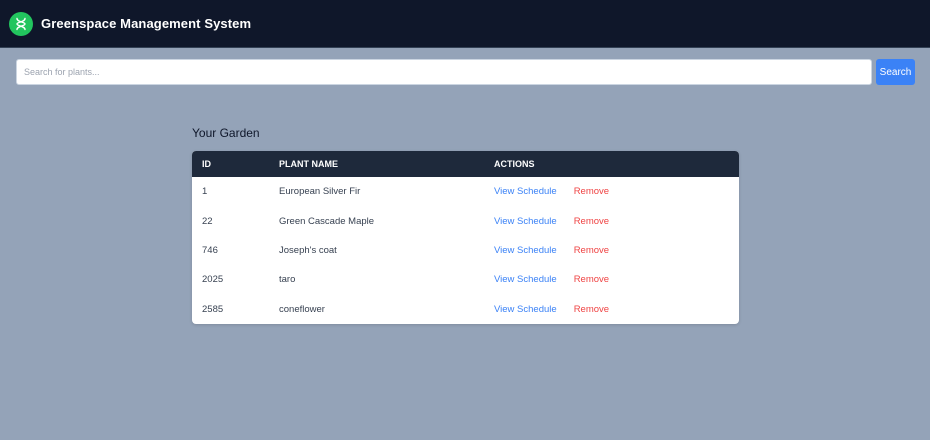 The image size is (930, 440). I want to click on plant-name: coneflower, so click(302, 309).